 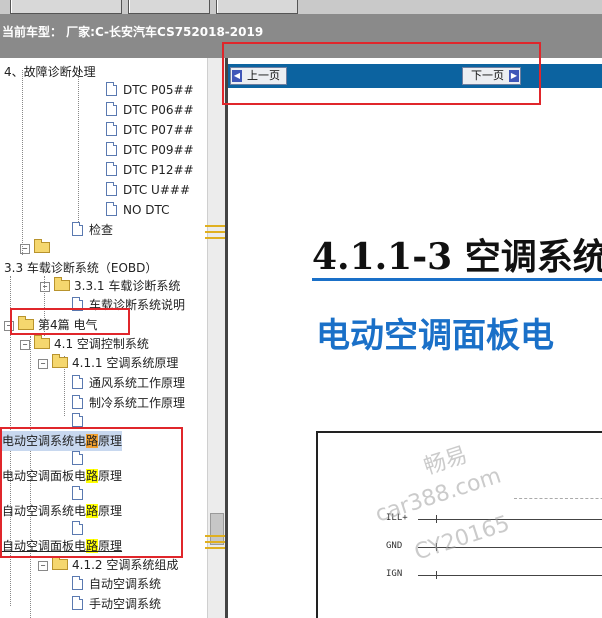 What do you see at coordinates (148, 190) in the screenshot?
I see `tree-item-dtc: DTC U###` at bounding box center [148, 190].